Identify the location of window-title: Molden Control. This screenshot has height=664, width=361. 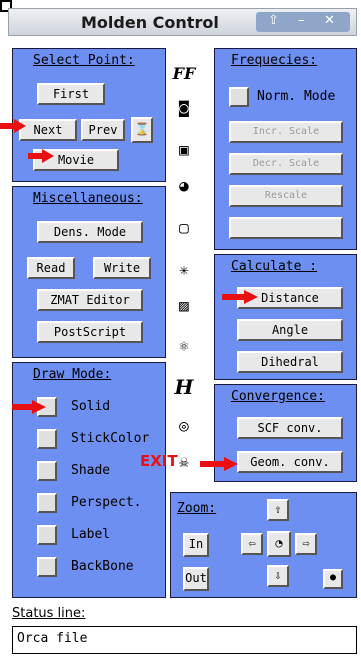
(150, 22).